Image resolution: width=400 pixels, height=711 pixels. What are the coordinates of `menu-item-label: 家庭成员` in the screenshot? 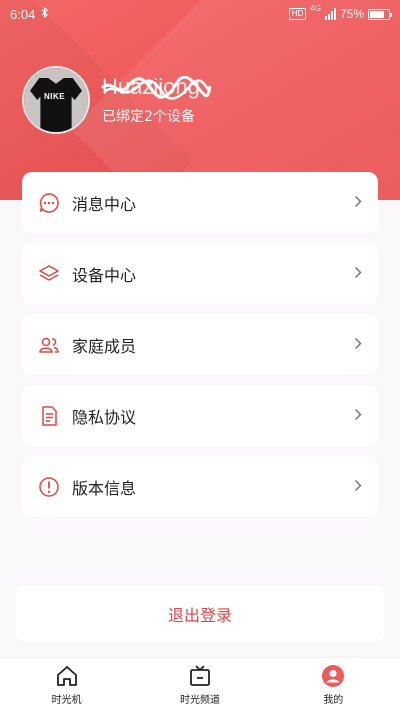 It's located at (104, 346).